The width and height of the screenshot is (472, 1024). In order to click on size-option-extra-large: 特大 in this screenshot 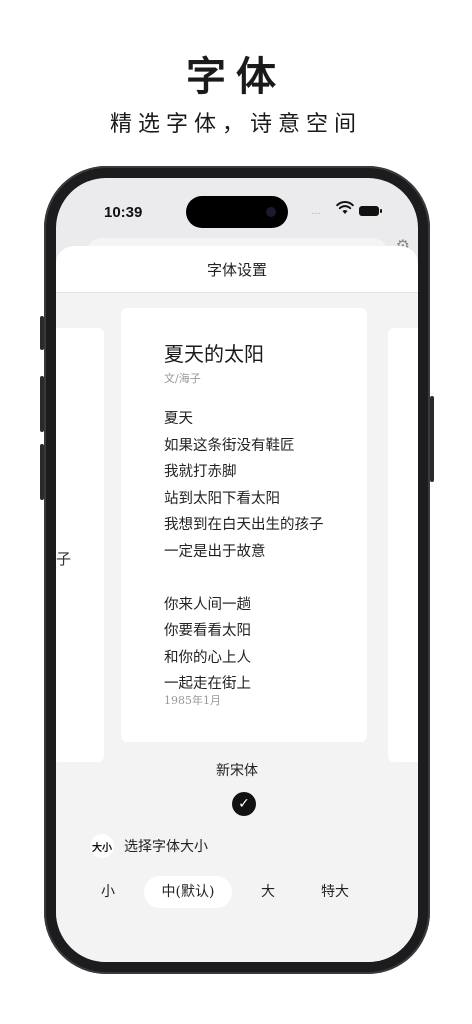, I will do `click(335, 892)`.